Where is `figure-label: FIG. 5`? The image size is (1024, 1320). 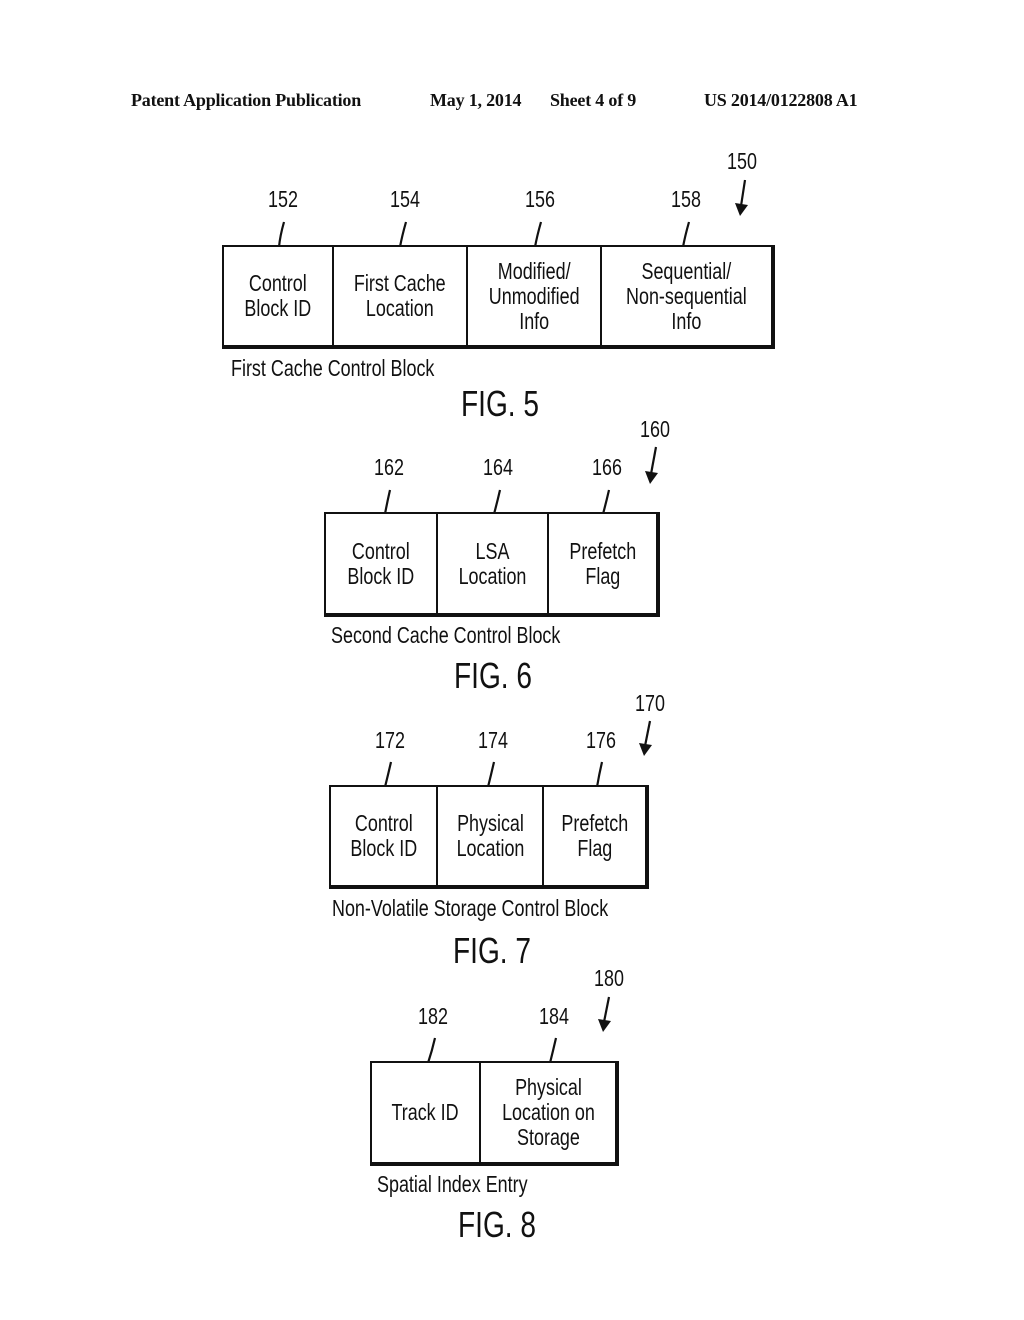
figure-label: FIG. 5 is located at coordinates (500, 403).